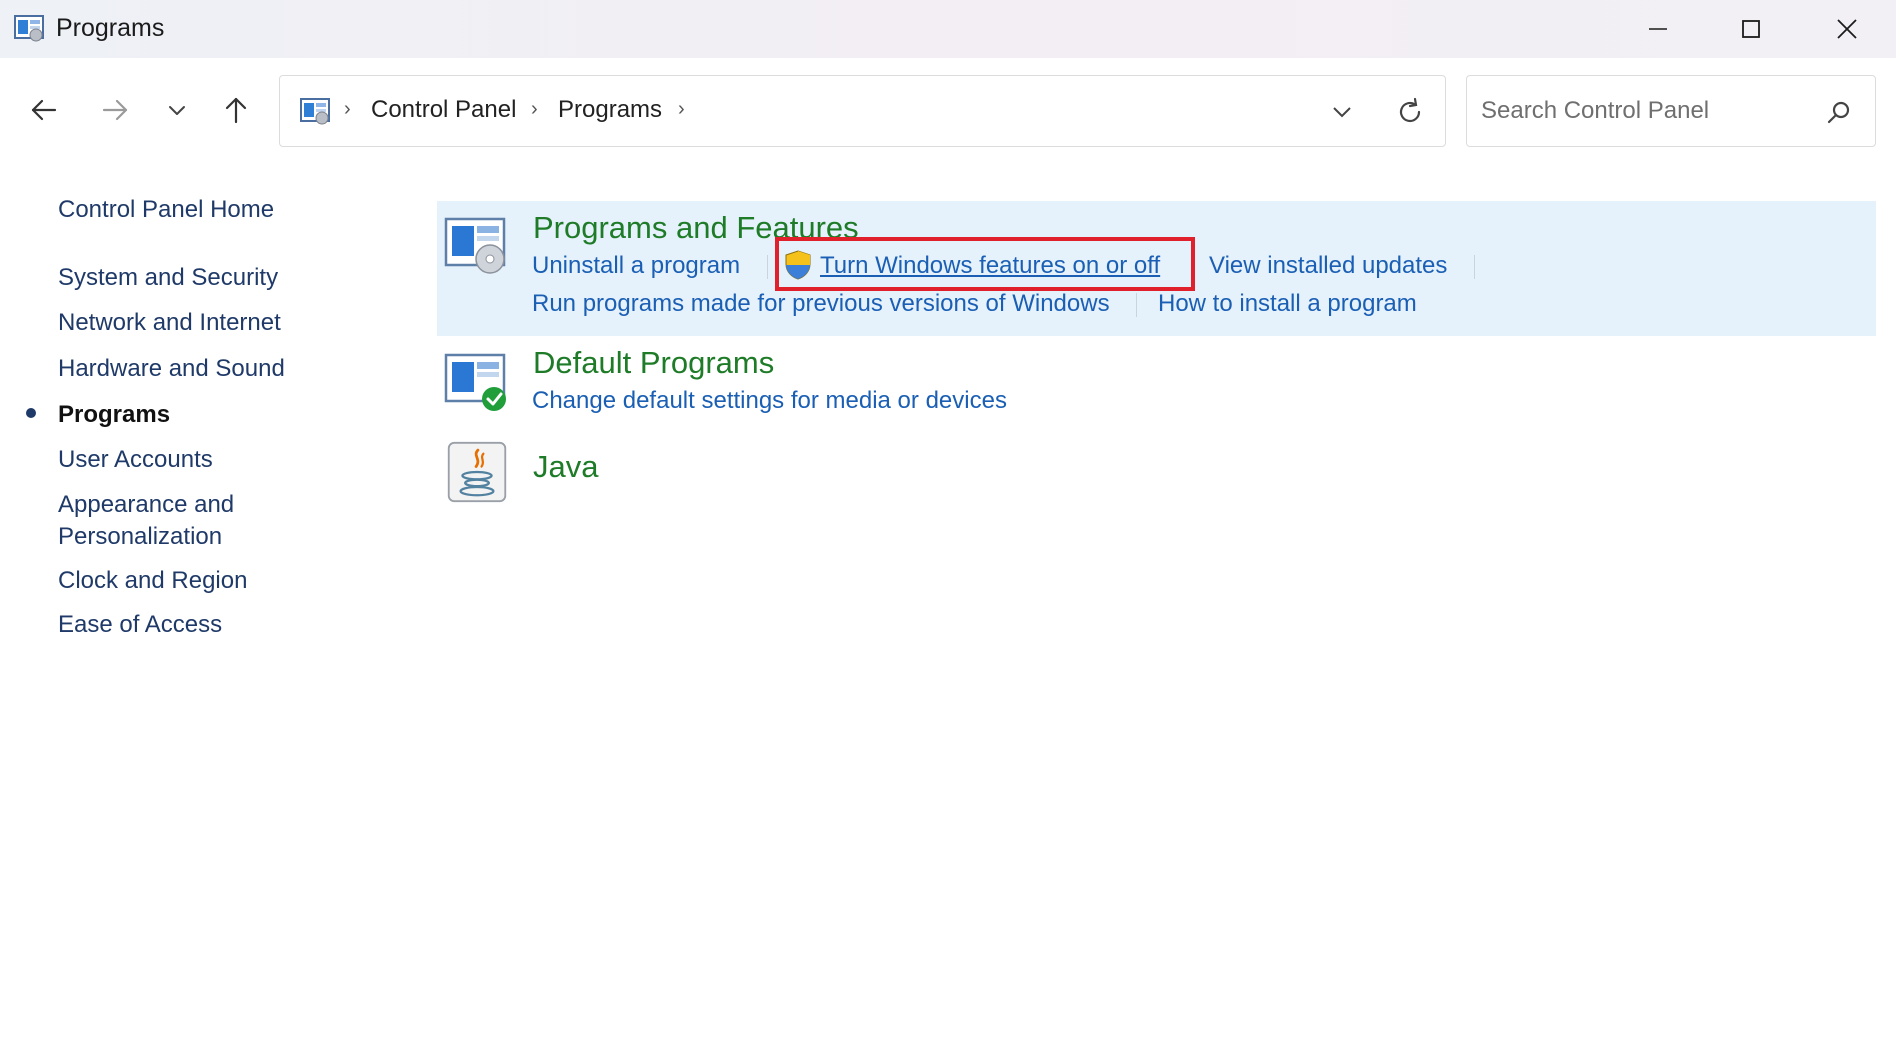  I want to click on current-page-bullet, so click(31, 413).